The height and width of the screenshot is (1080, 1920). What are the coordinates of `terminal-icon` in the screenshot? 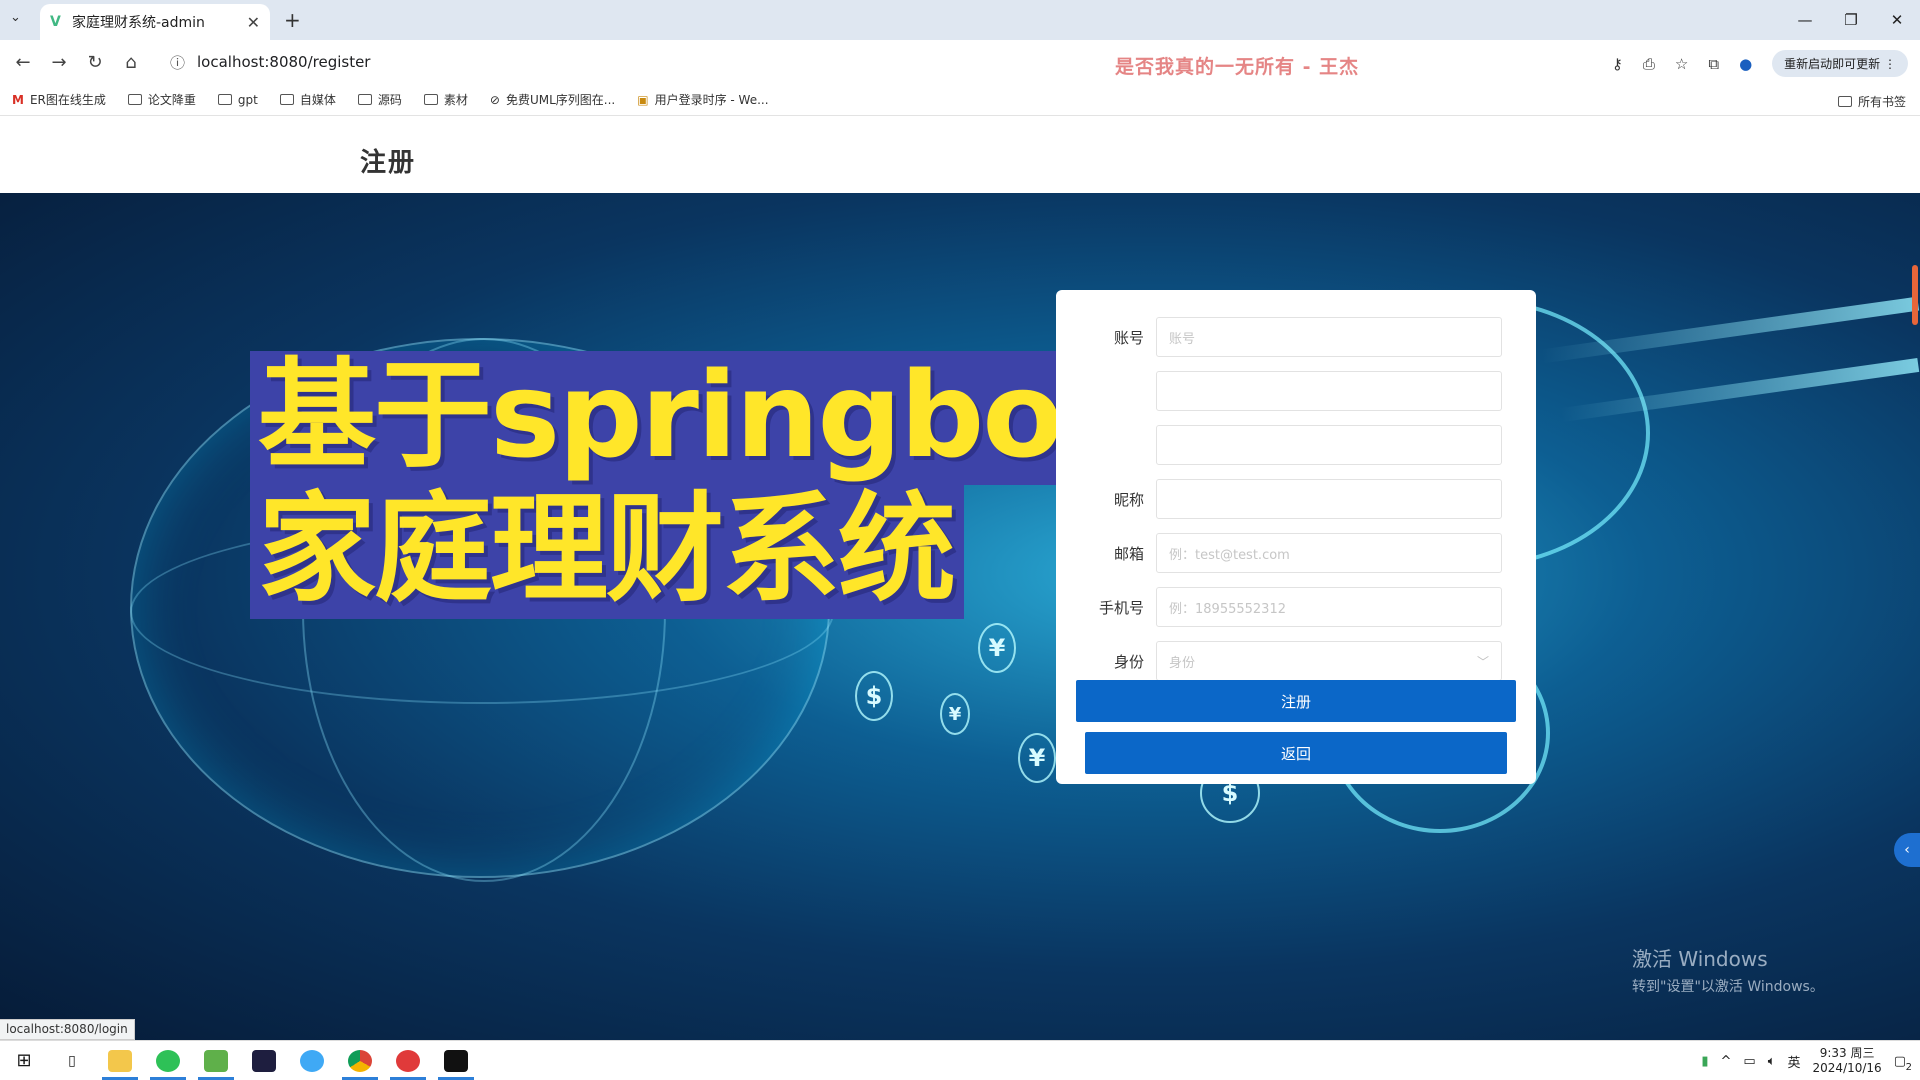 It's located at (456, 1060).